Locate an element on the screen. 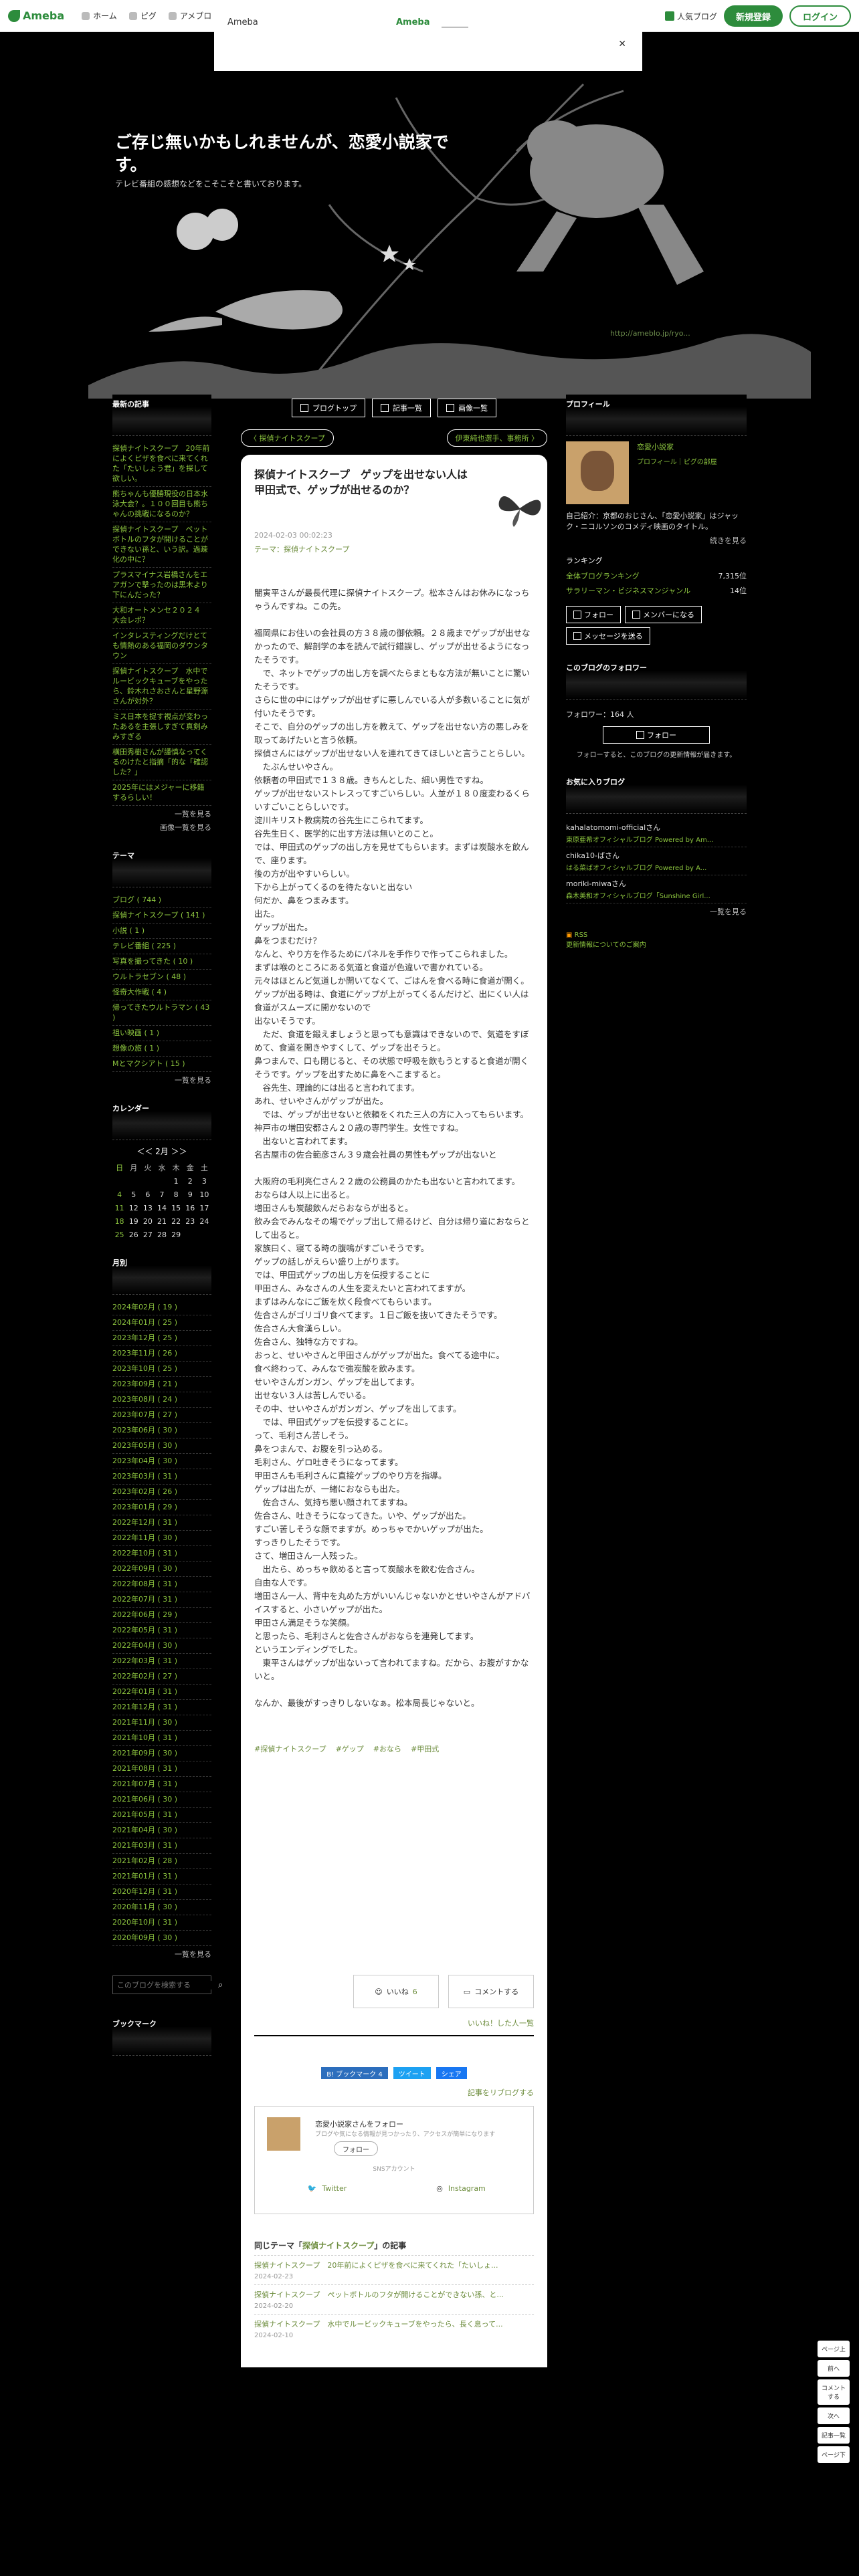 The image size is (859, 2576). side-tool-button: 記事一覧 is located at coordinates (834, 2435).